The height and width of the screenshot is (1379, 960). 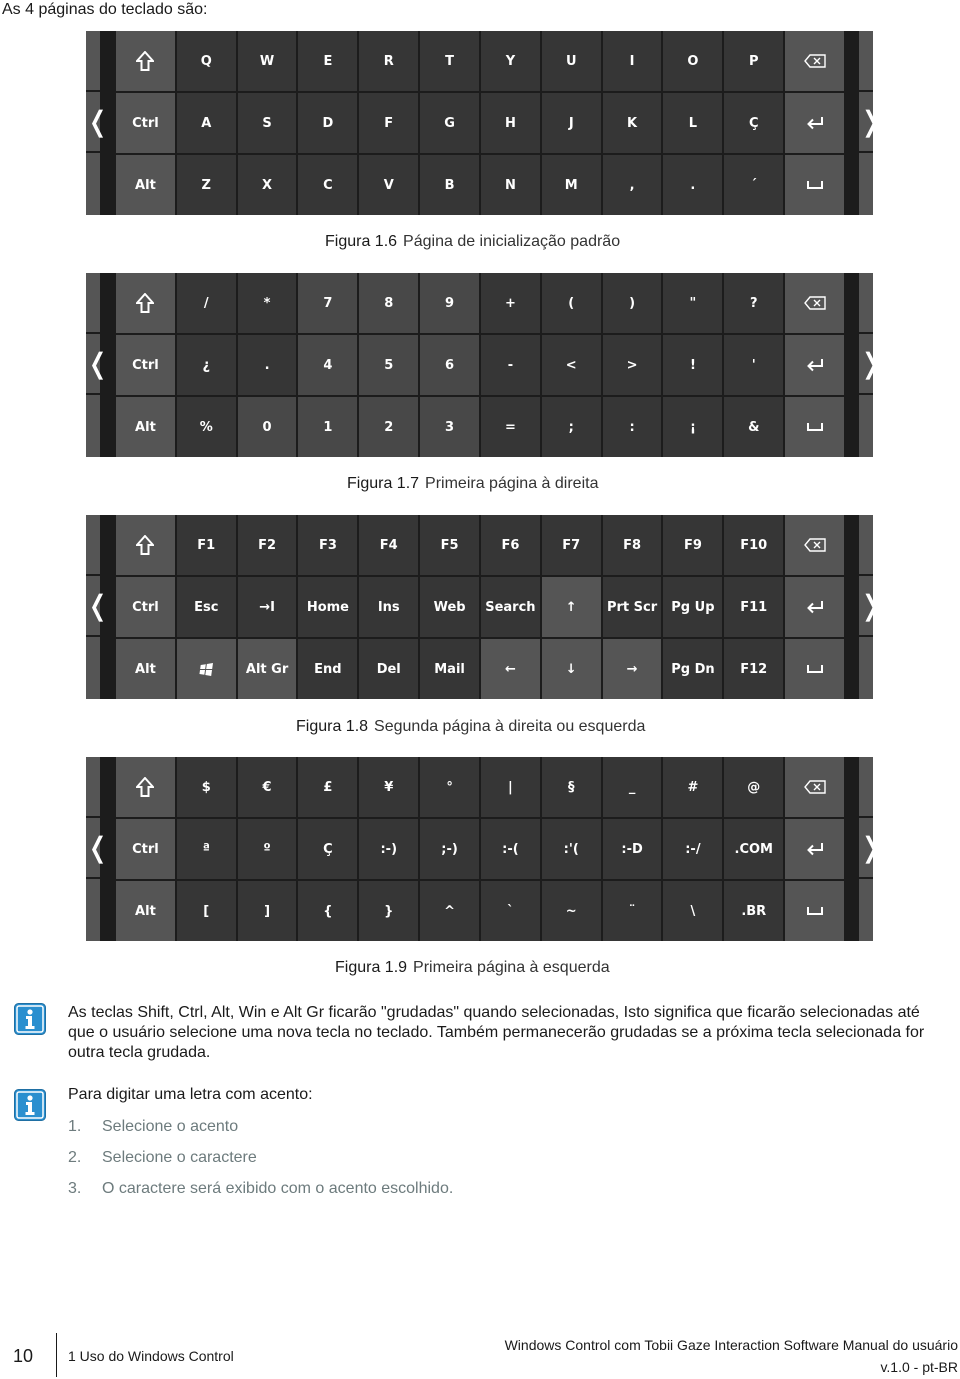 I want to click on key-f6: F6, so click(x=510, y=545).